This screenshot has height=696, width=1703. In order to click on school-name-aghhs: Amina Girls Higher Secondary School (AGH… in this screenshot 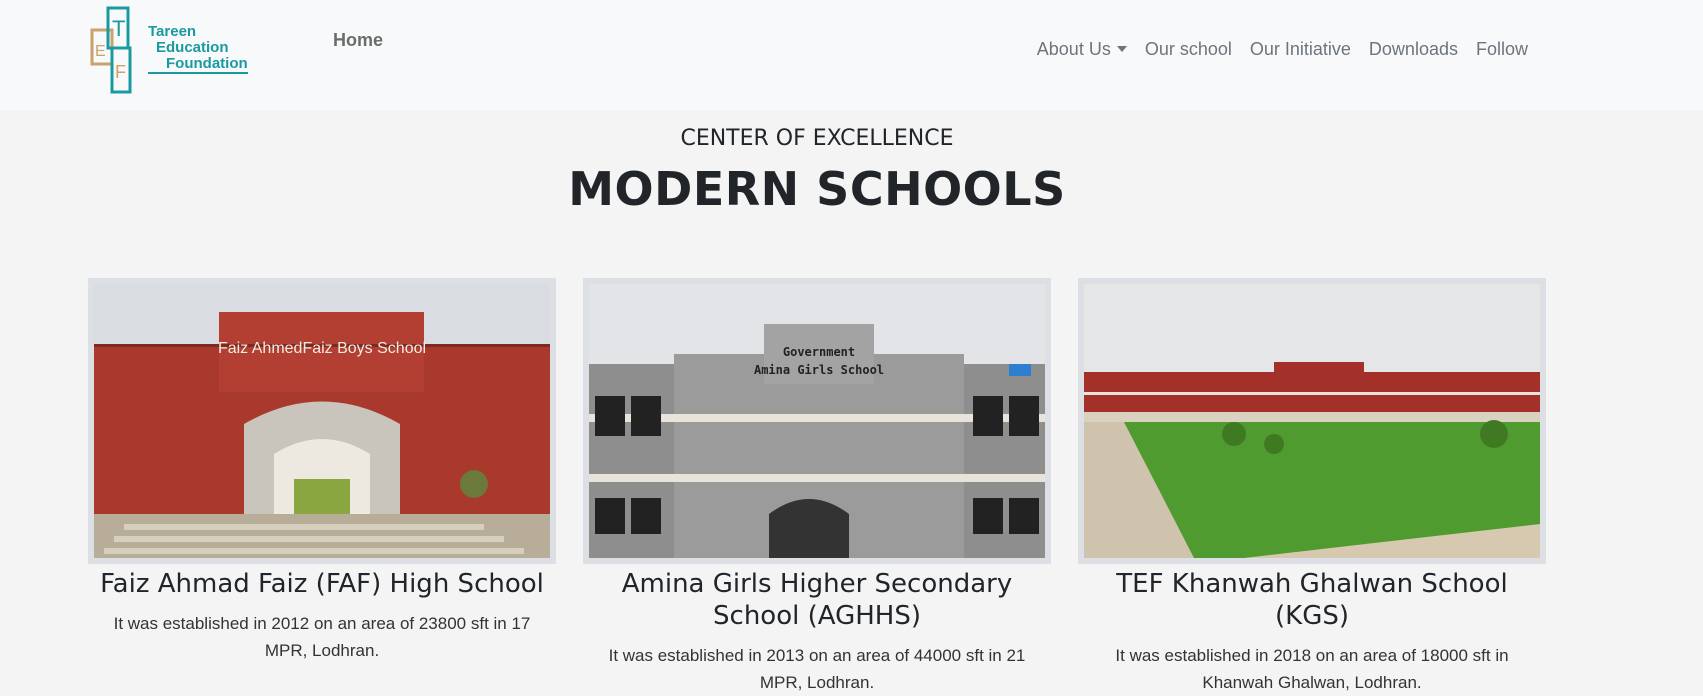, I will do `click(817, 600)`.